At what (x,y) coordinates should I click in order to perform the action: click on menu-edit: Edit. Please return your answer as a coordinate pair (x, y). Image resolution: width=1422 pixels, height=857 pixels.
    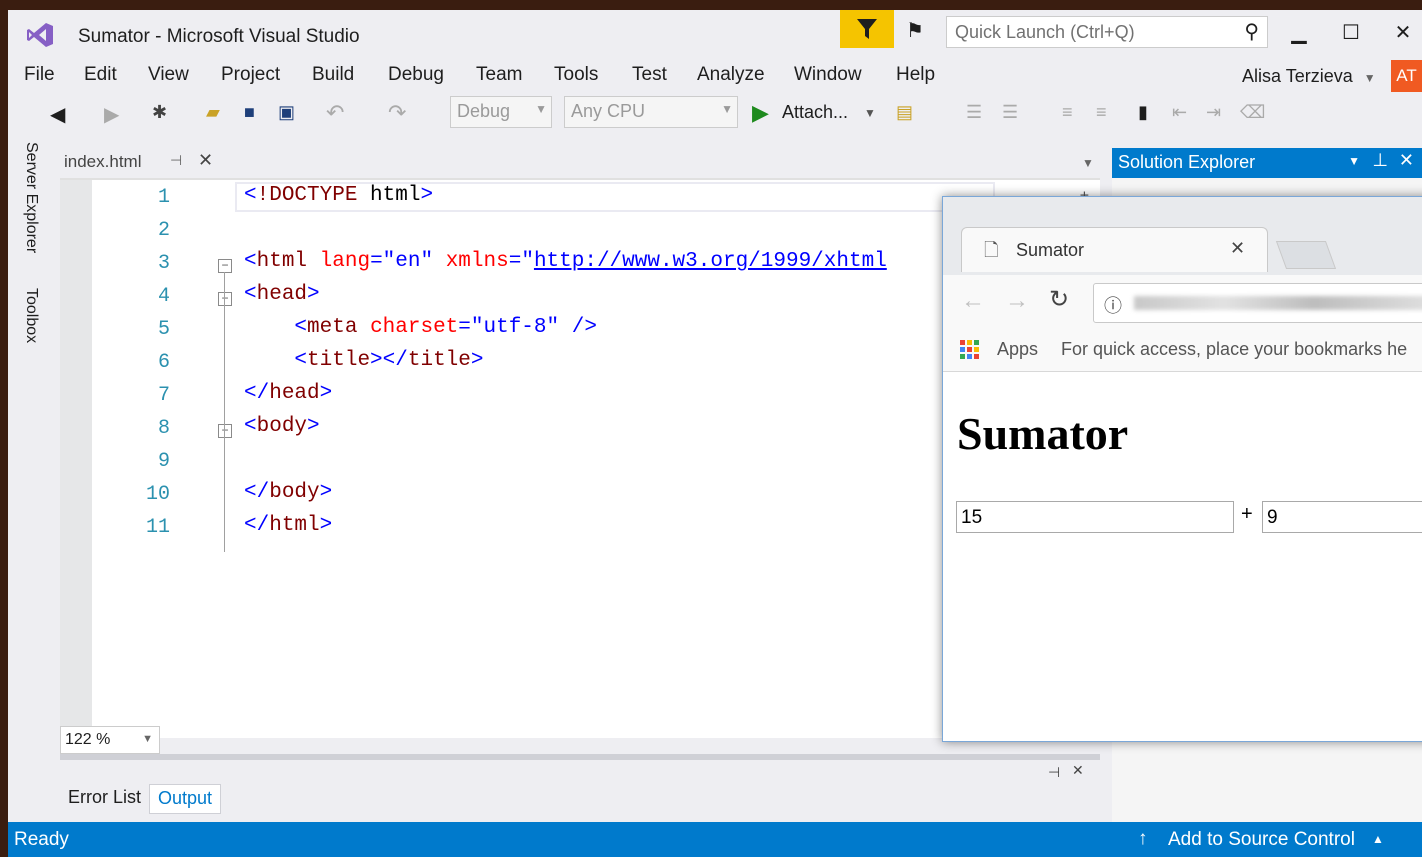
    Looking at the image, I should click on (100, 75).